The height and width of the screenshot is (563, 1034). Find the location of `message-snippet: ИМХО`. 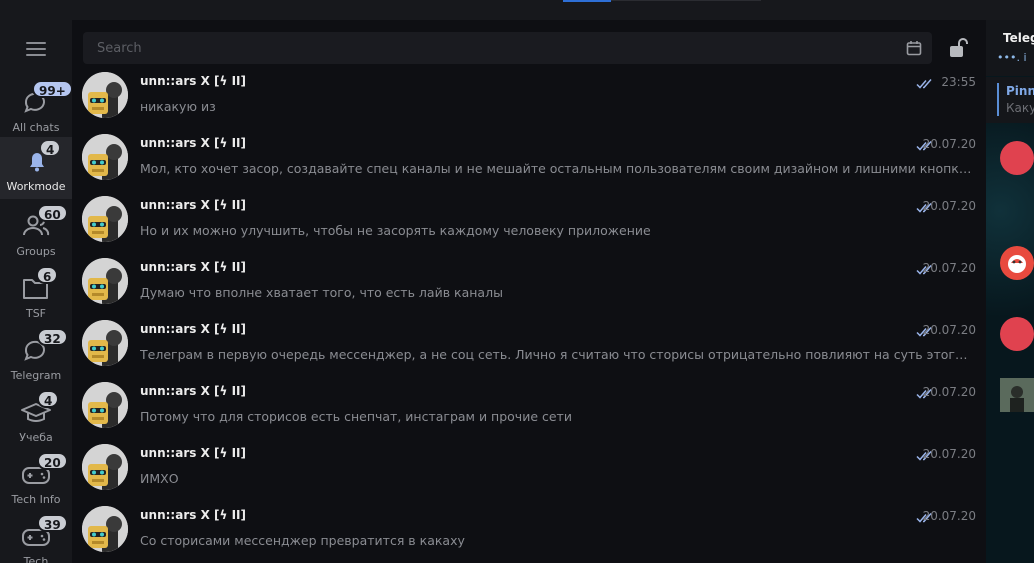

message-snippet: ИМХО is located at coordinates (159, 478).